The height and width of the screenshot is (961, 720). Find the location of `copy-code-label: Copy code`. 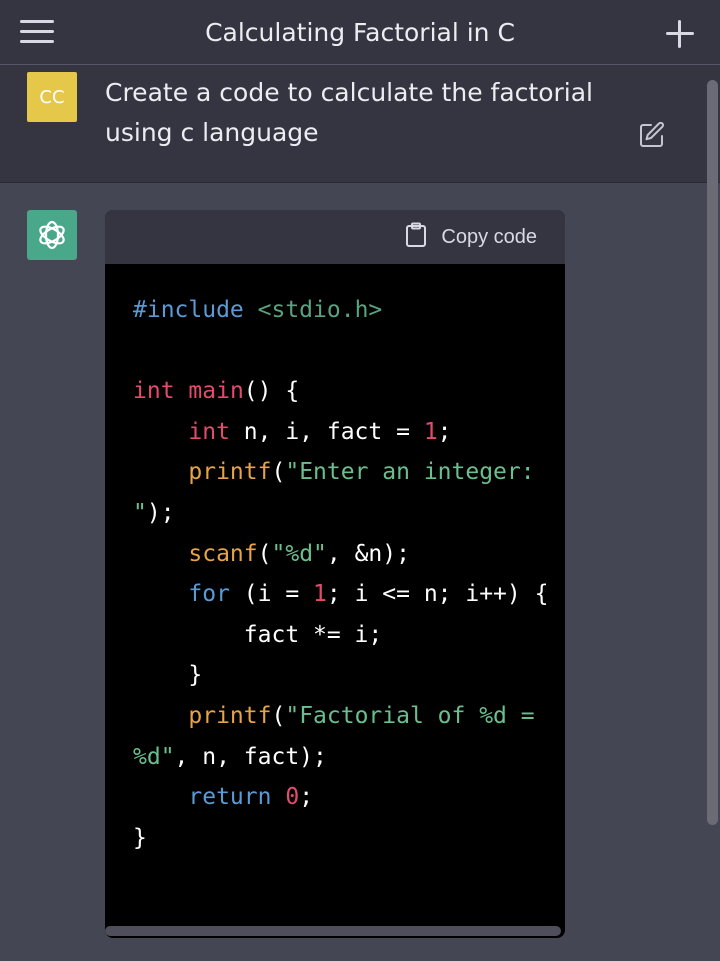

copy-code-label: Copy code is located at coordinates (489, 236).